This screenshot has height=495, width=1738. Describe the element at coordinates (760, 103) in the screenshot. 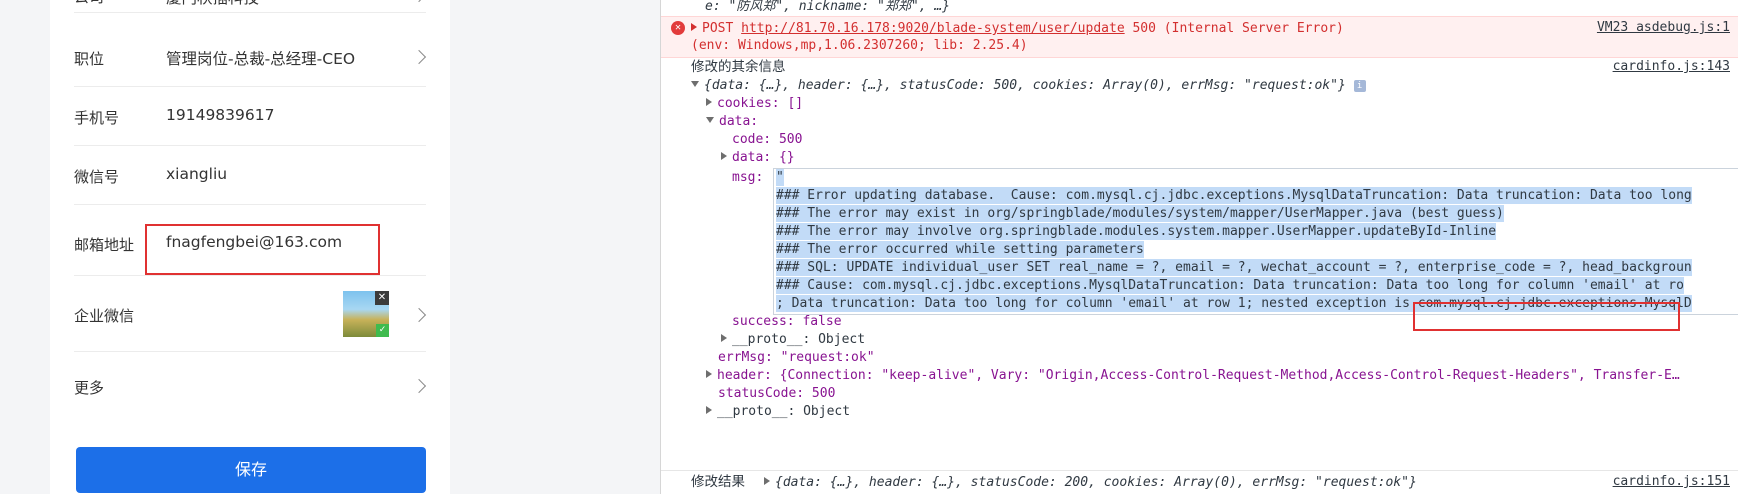

I see `cookies-text: cookies: []` at that location.